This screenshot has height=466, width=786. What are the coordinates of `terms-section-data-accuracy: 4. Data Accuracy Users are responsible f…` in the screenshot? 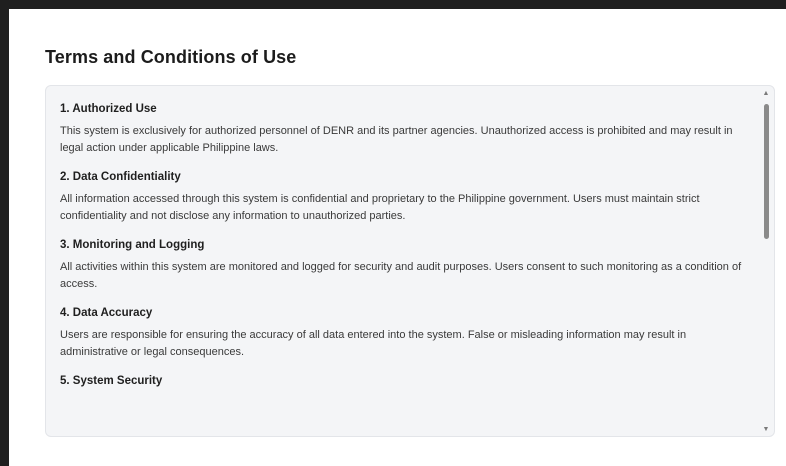 It's located at (405, 333).